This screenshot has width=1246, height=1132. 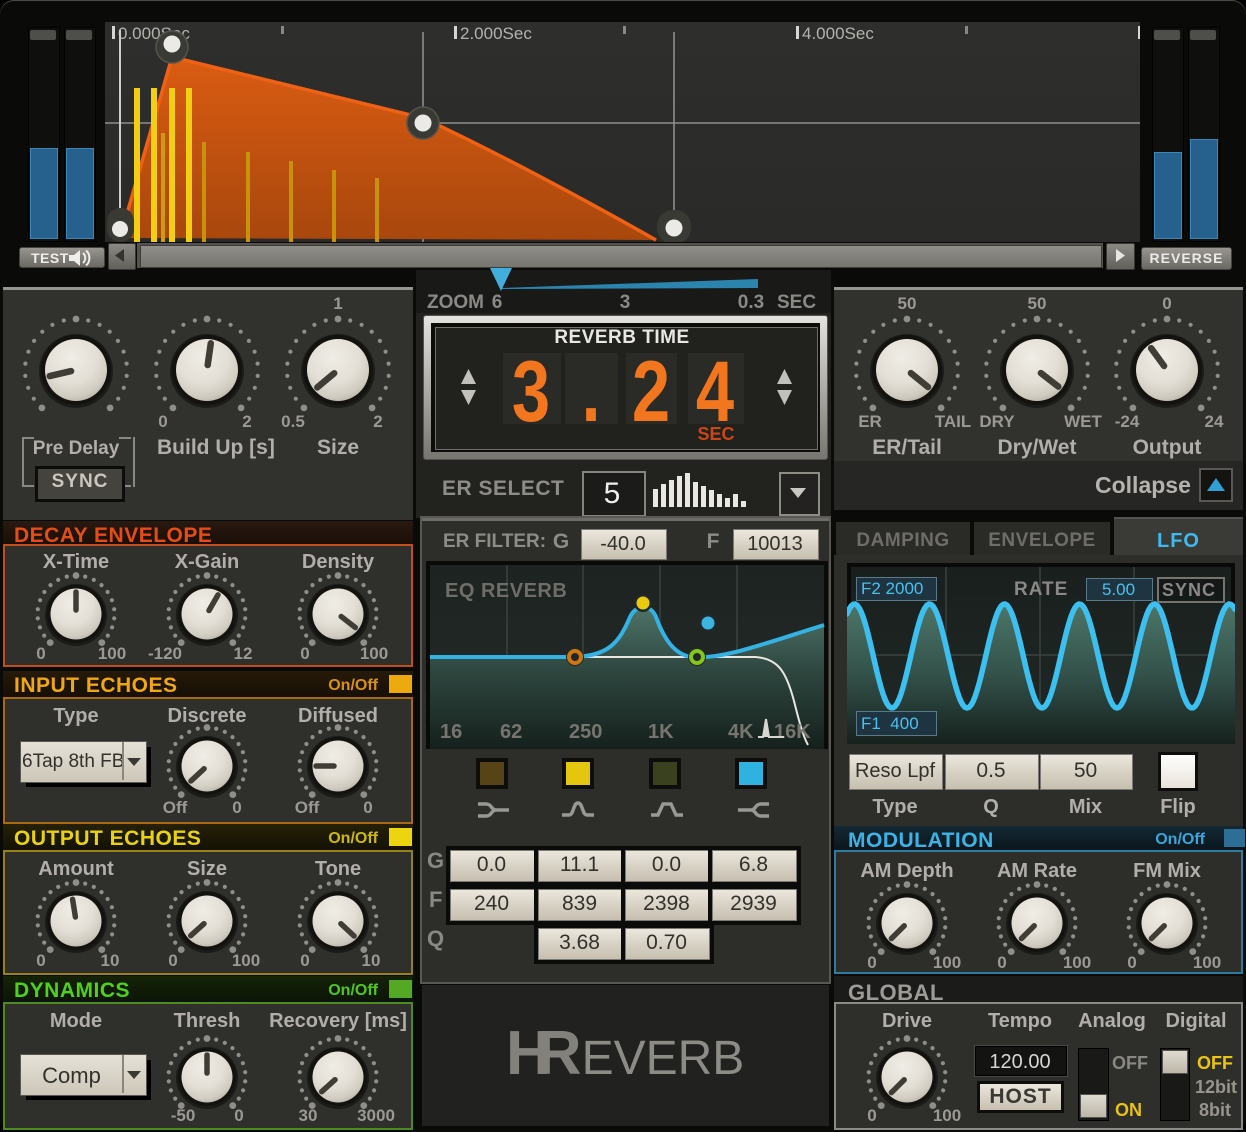 I want to click on svg-text: 4.000Sec, so click(x=838, y=33).